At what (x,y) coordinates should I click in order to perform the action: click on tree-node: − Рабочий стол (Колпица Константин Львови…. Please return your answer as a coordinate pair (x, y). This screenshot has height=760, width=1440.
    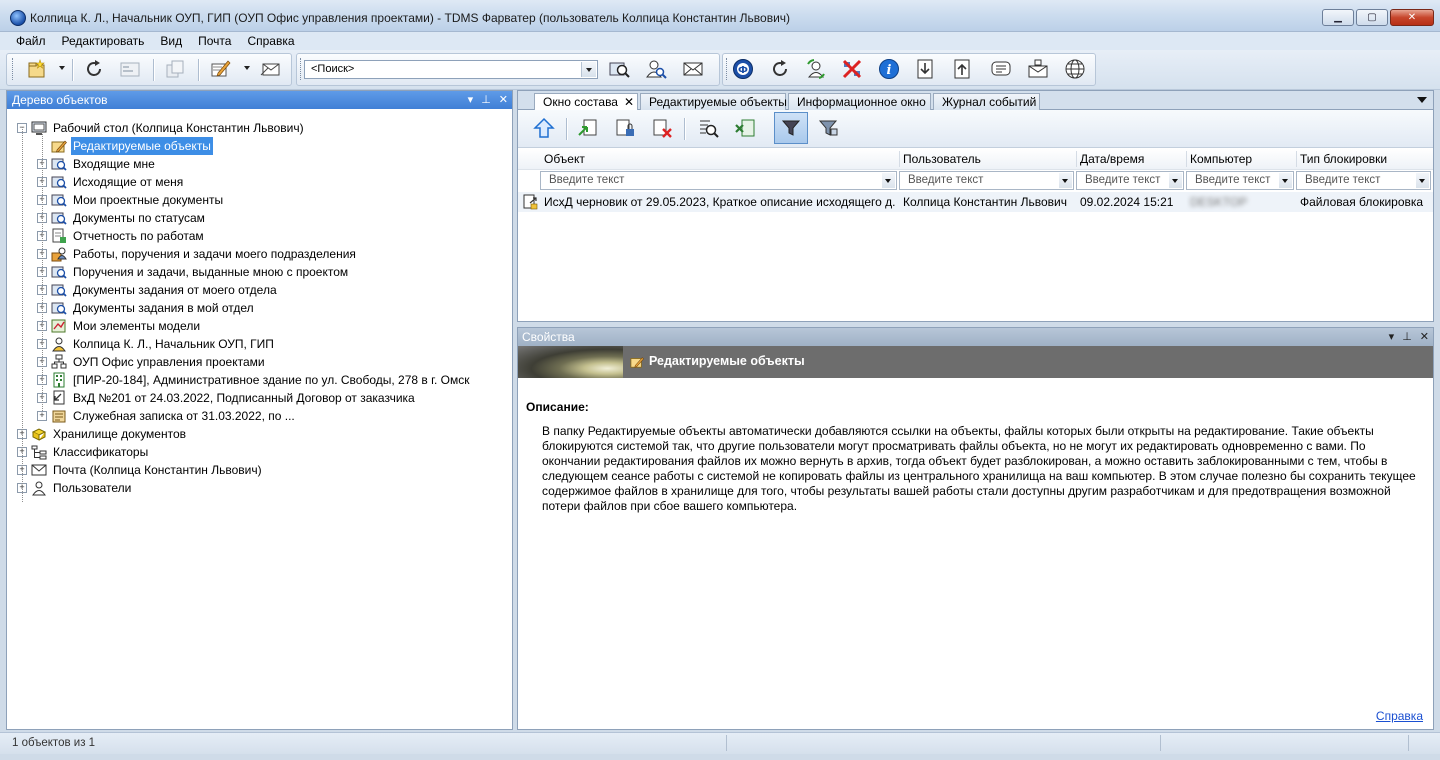
    Looking at the image, I should click on (161, 128).